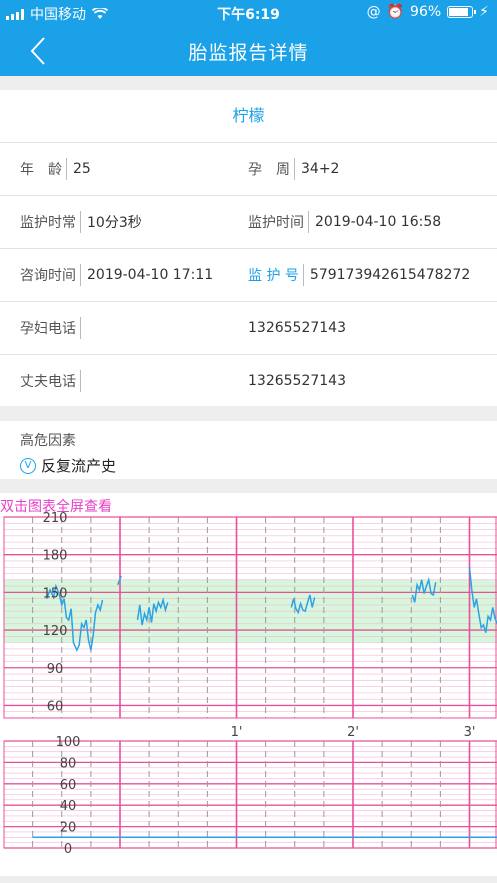 Image resolution: width=497 pixels, height=883 pixels. What do you see at coordinates (41, 170) in the screenshot?
I see `field-label: 年 龄` at bounding box center [41, 170].